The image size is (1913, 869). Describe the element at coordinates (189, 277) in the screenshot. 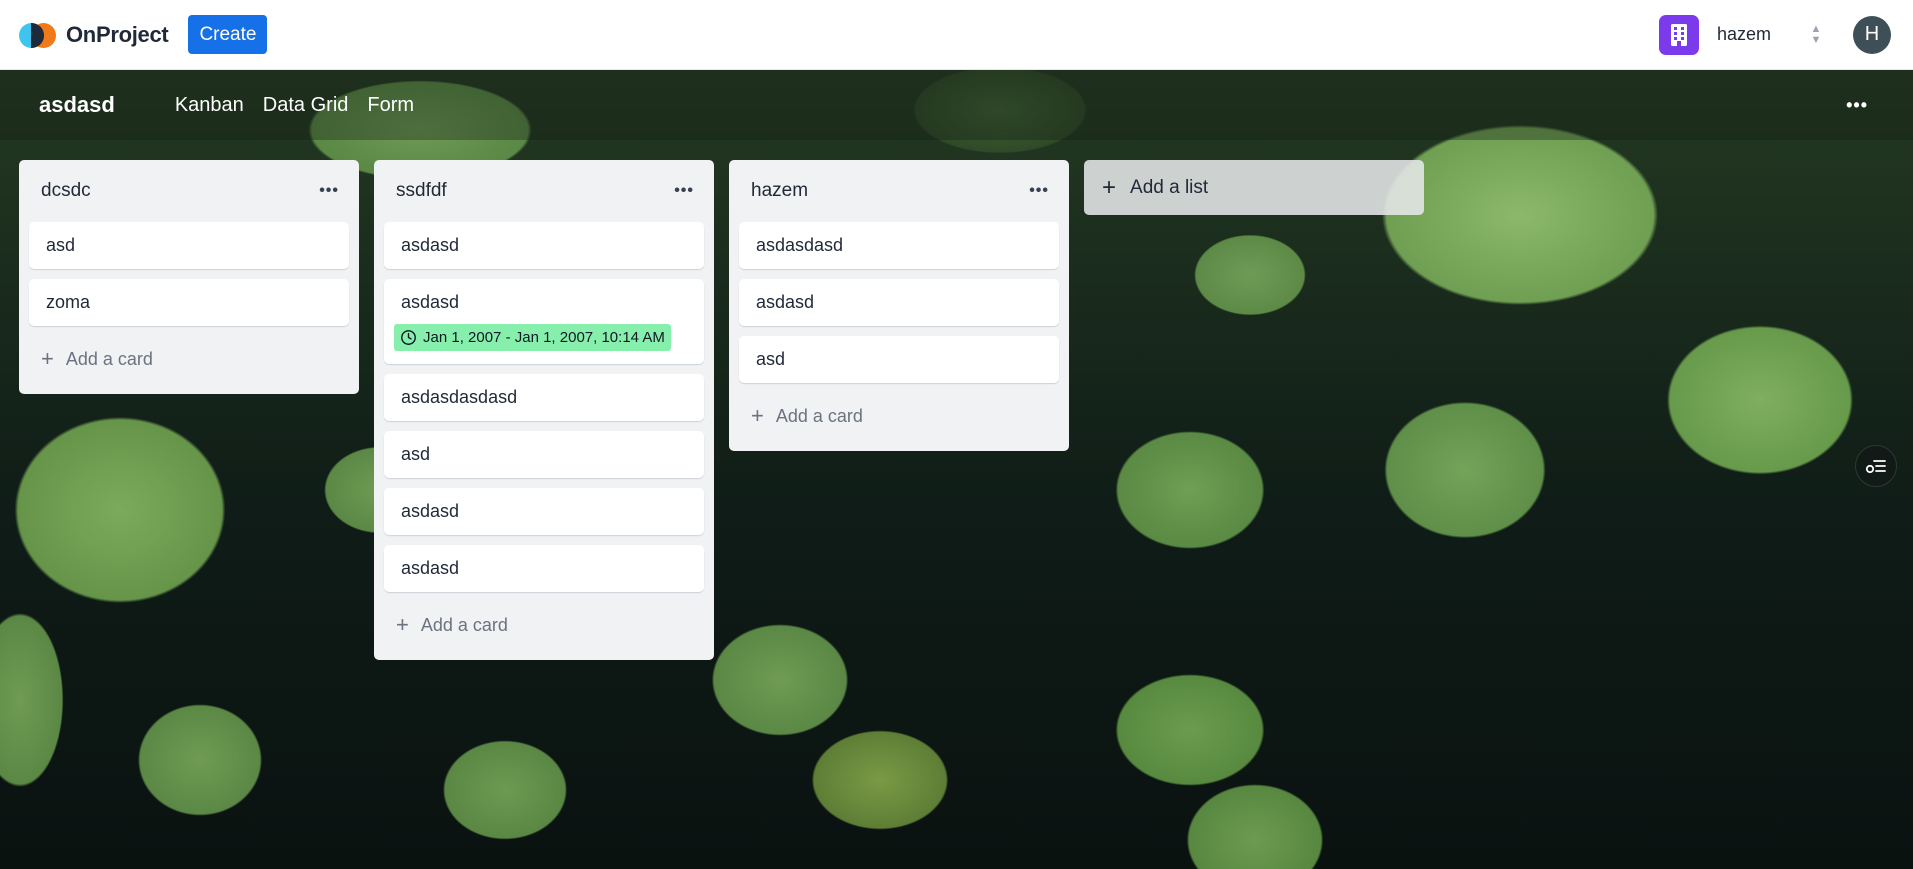

I see `kanban-list-dcsdc: dcsdc ••• asd zoma + Add a card` at that location.